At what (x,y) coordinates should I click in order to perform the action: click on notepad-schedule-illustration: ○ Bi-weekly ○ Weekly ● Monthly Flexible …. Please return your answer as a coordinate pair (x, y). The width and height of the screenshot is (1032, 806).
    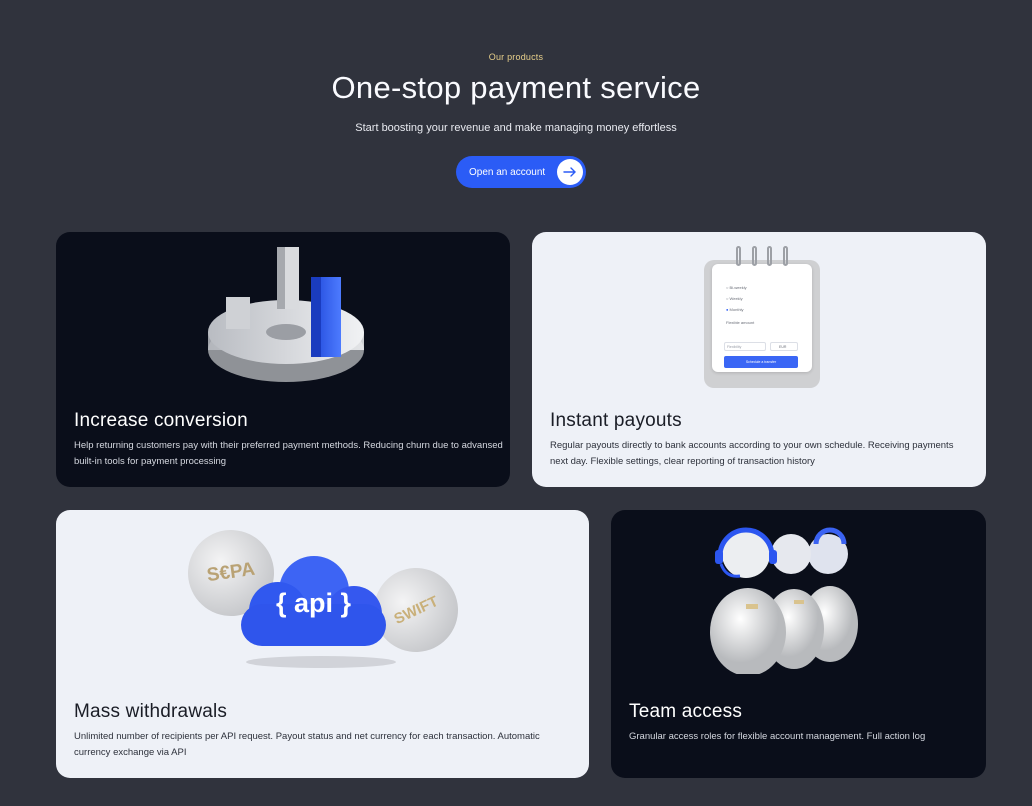
    Looking at the image, I should click on (762, 317).